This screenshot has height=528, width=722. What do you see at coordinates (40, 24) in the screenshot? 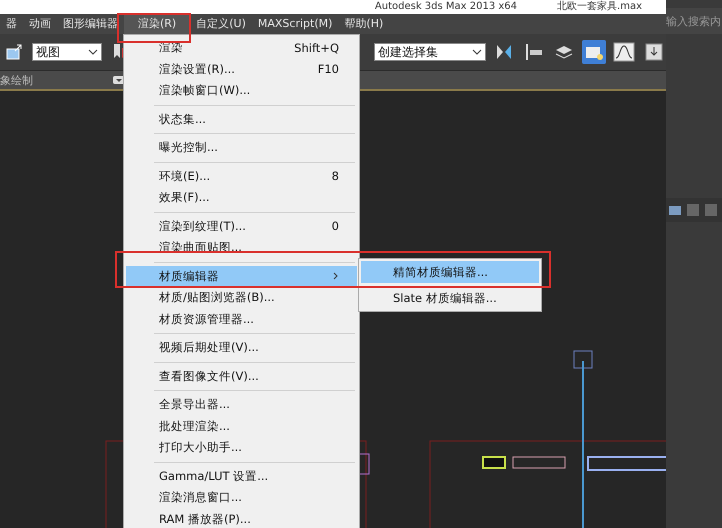
I see `menu-item: 动画` at bounding box center [40, 24].